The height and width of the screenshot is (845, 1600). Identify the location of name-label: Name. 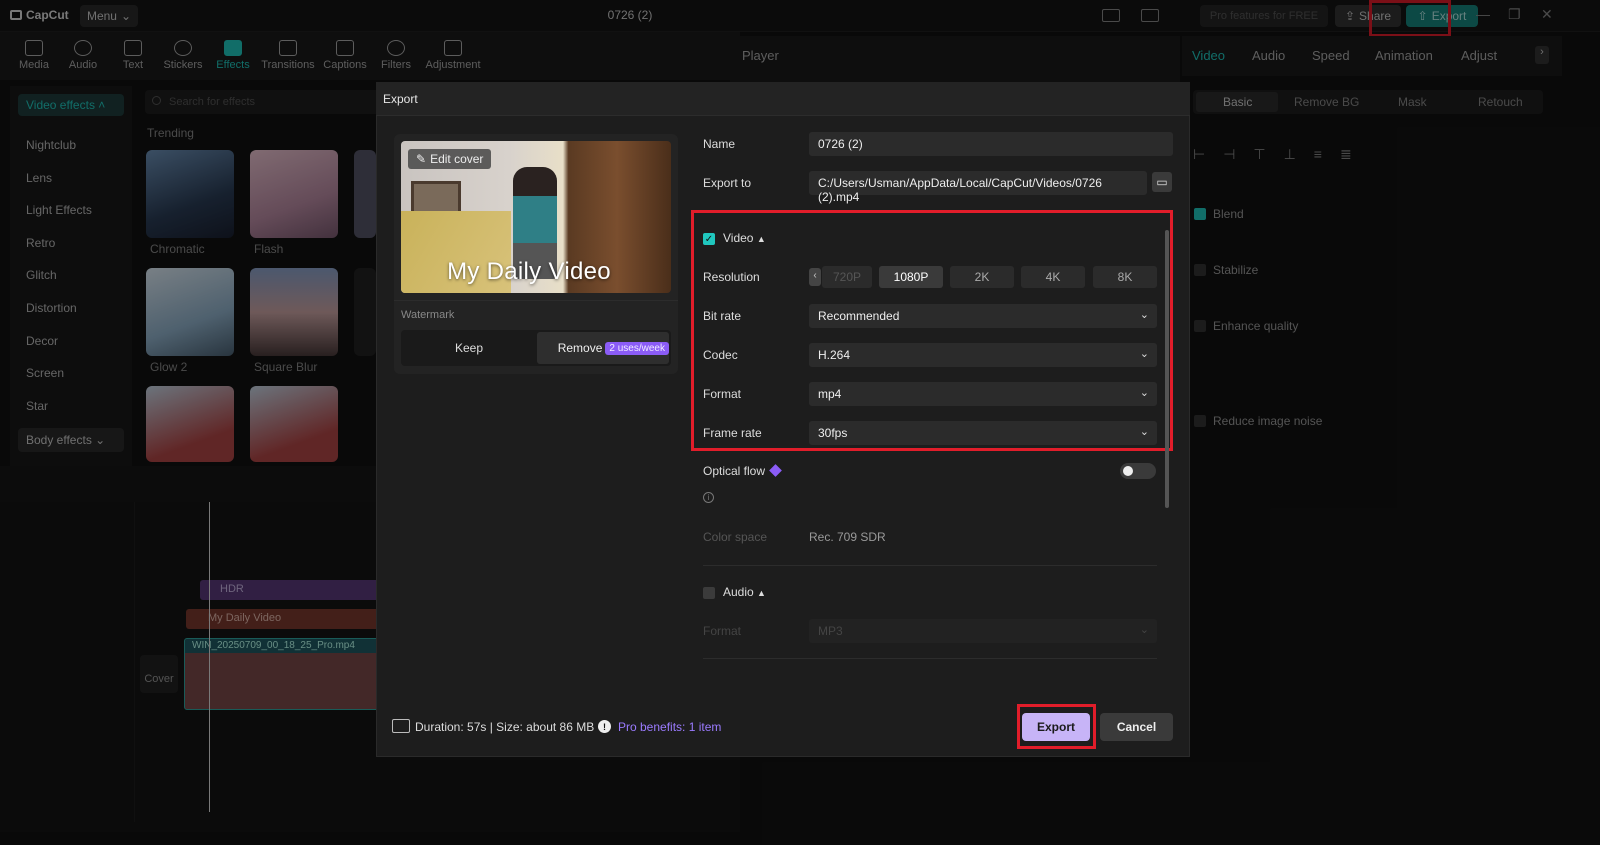
(719, 144).